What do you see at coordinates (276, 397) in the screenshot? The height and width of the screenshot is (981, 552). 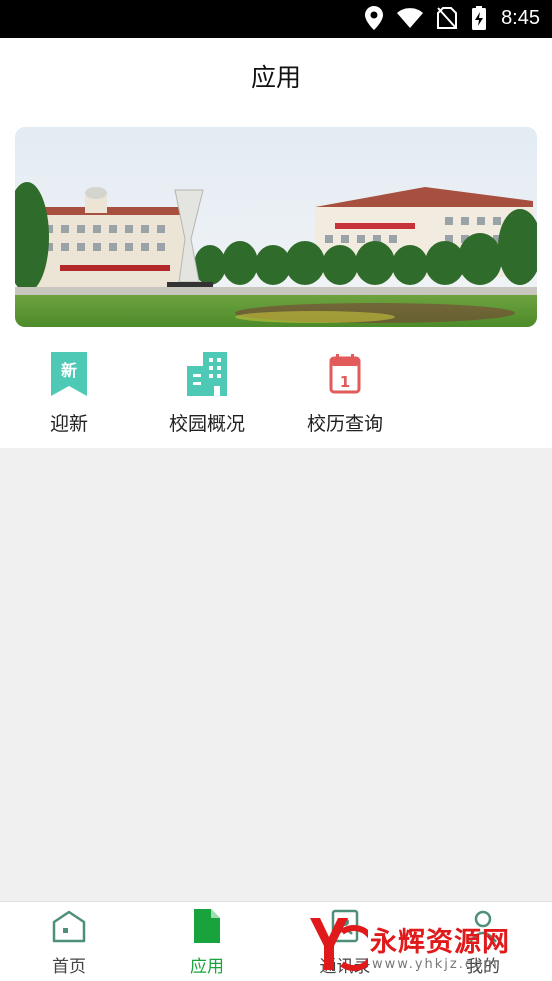 I see `app-grid: 新 迎新 校园概况 1 校历查询` at bounding box center [276, 397].